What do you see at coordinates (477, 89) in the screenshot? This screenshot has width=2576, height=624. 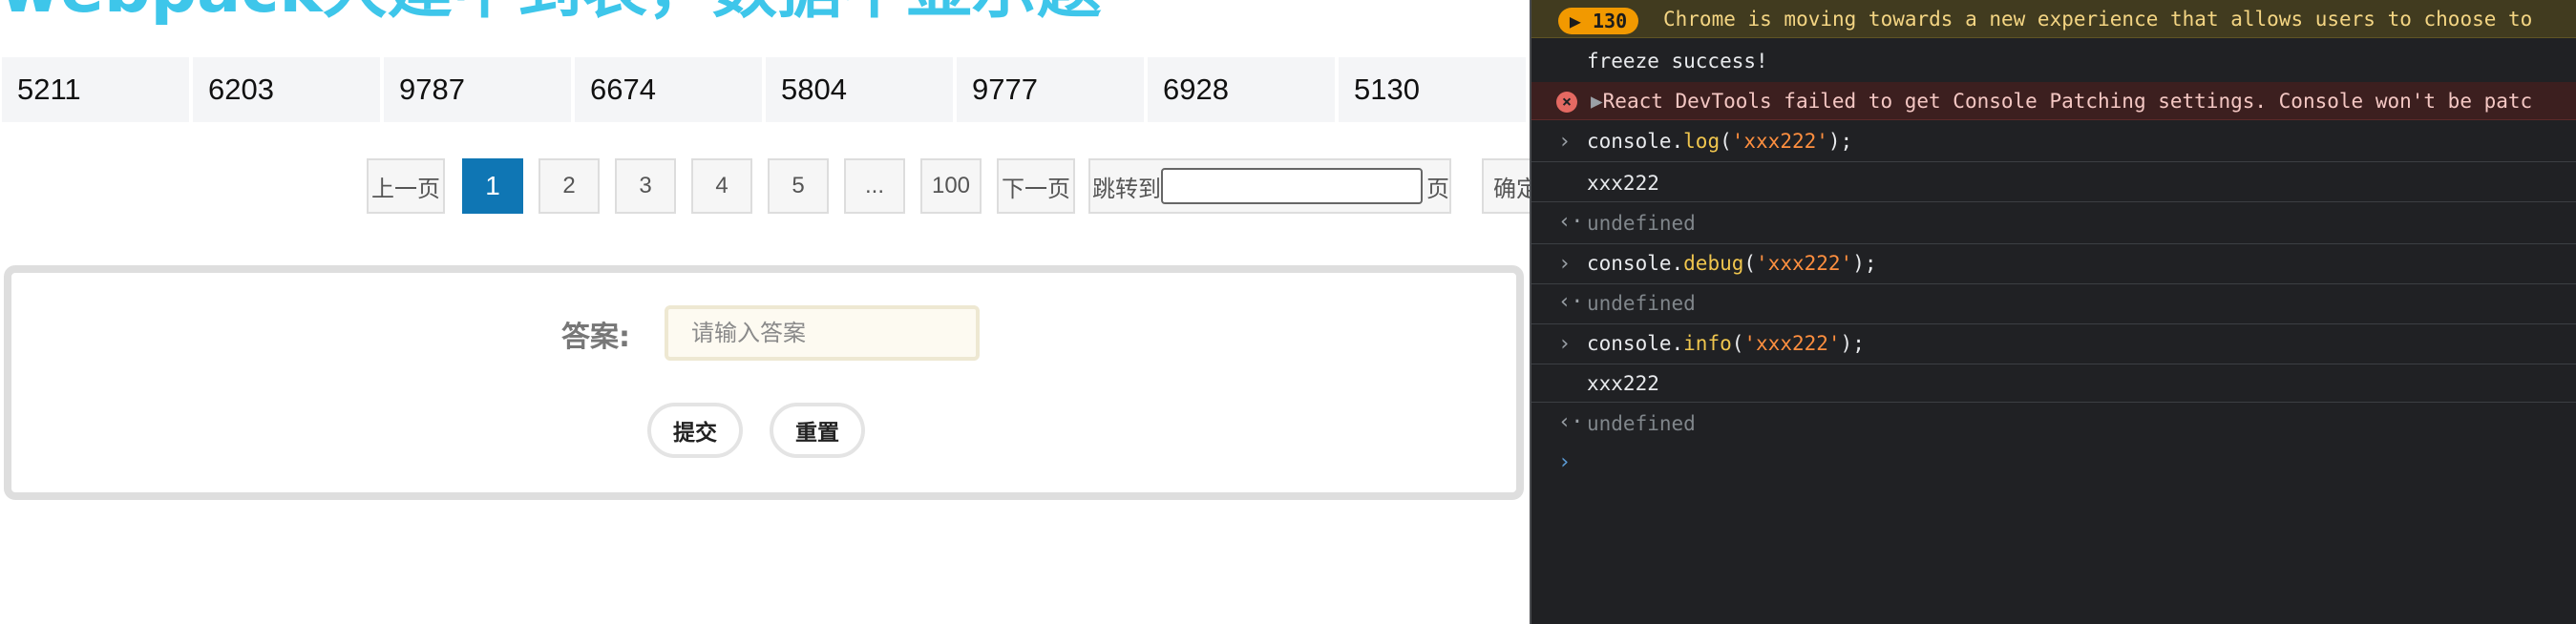 I see `number-cell: 9787` at bounding box center [477, 89].